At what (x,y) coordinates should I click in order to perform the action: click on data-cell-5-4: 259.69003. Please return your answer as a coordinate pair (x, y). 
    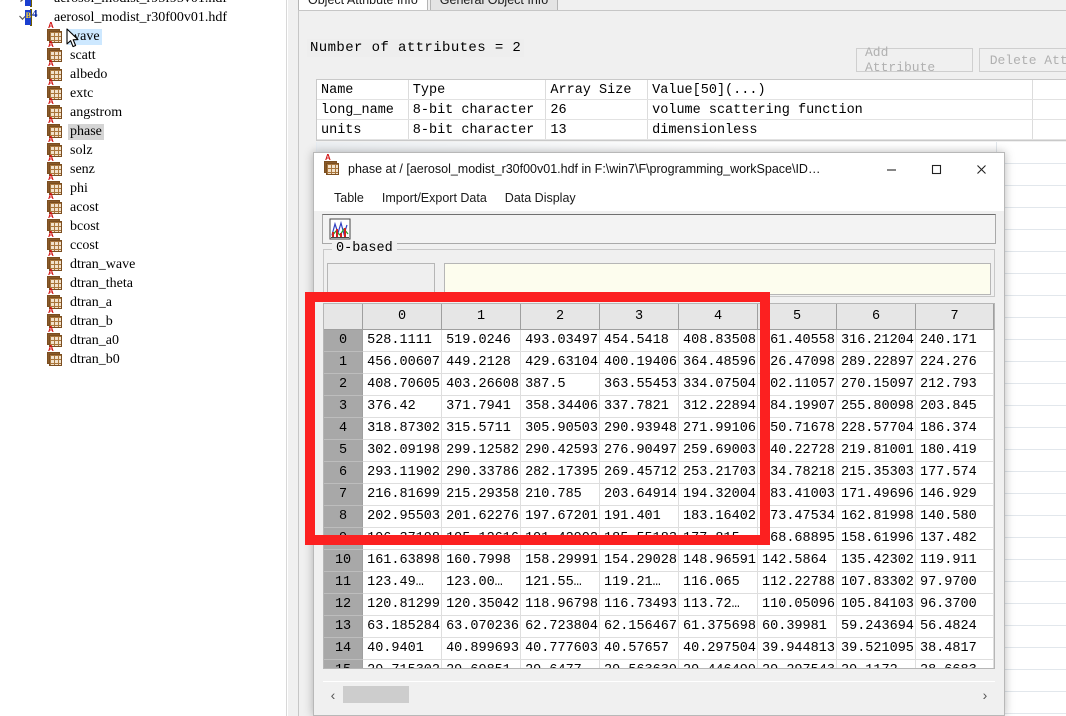
    Looking at the image, I should click on (718, 450).